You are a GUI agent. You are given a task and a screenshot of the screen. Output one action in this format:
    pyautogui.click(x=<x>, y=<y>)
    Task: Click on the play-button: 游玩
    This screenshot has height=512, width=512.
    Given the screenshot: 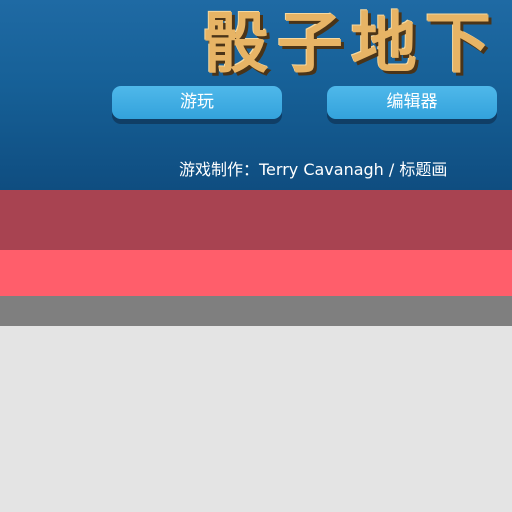 What is the action you would take?
    pyautogui.click(x=197, y=102)
    